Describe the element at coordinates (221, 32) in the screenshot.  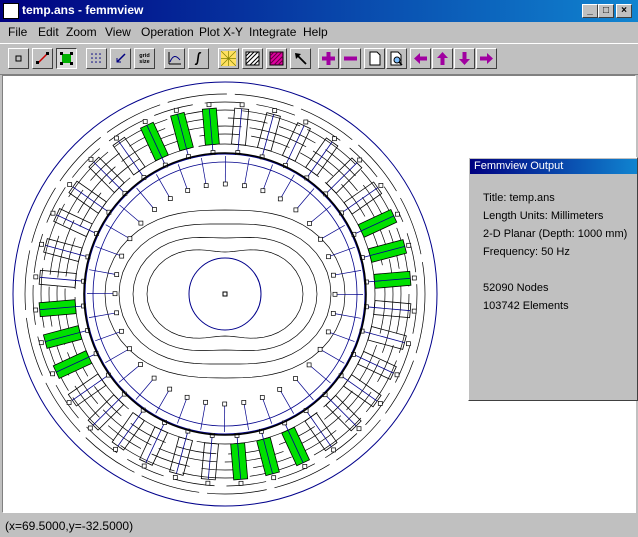
I see `menu-plot-xy: Plot X-Y` at that location.